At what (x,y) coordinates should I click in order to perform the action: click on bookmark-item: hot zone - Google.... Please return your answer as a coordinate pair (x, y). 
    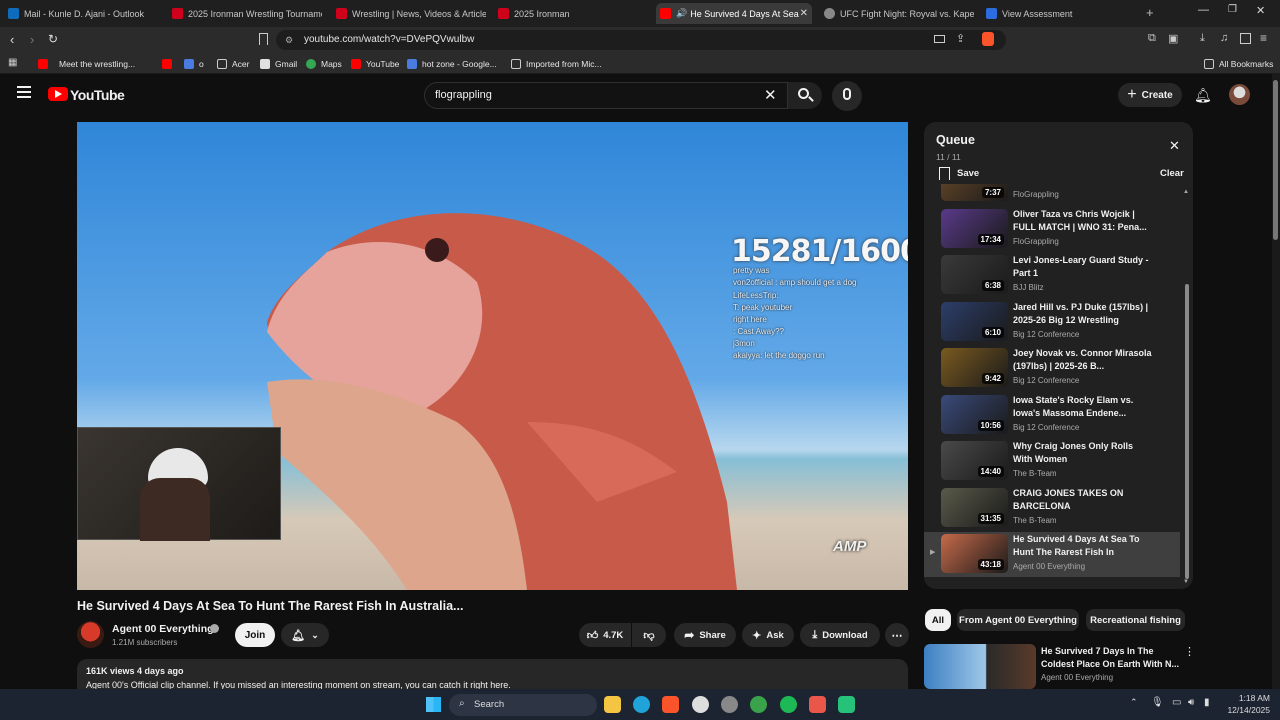
    Looking at the image, I should click on (452, 63).